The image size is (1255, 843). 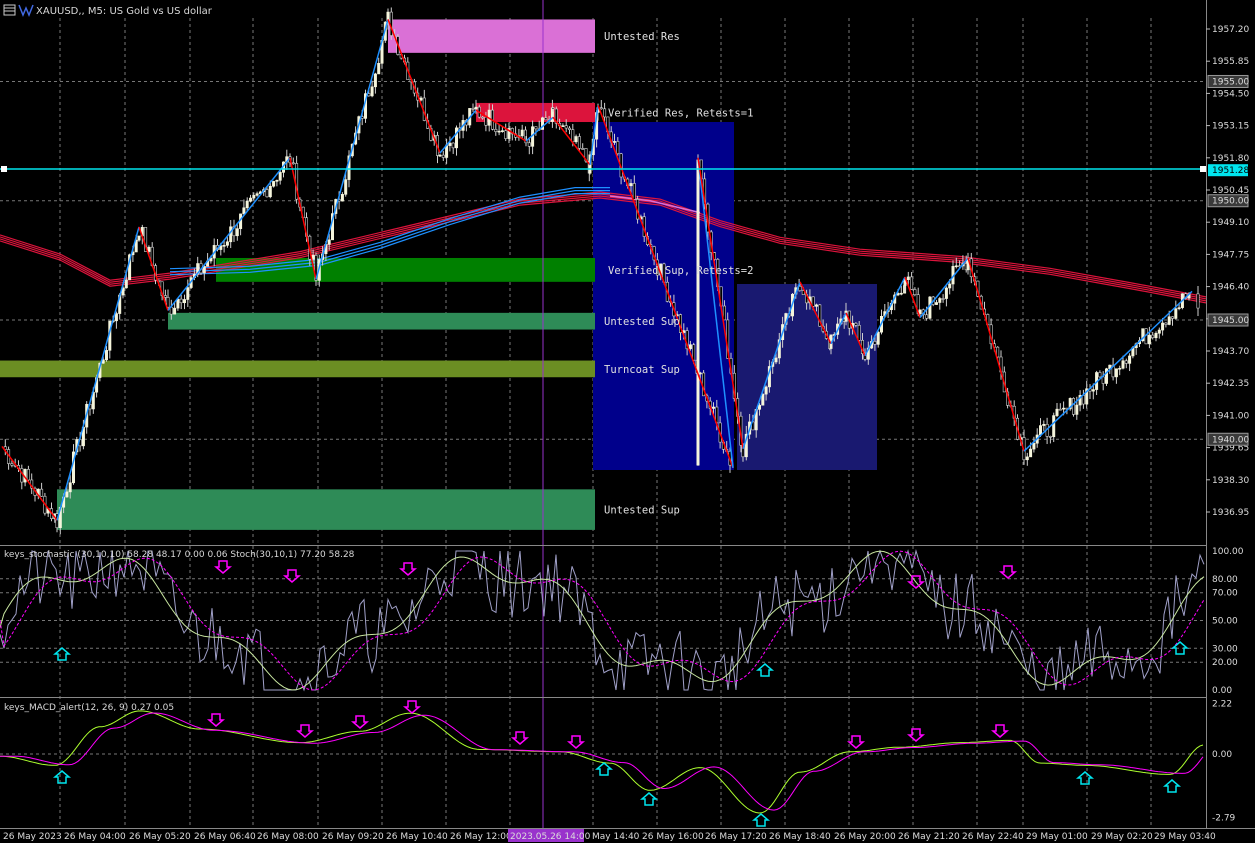 What do you see at coordinates (225, 837) in the screenshot?
I see `time-tick-label: 26 May 06:40` at bounding box center [225, 837].